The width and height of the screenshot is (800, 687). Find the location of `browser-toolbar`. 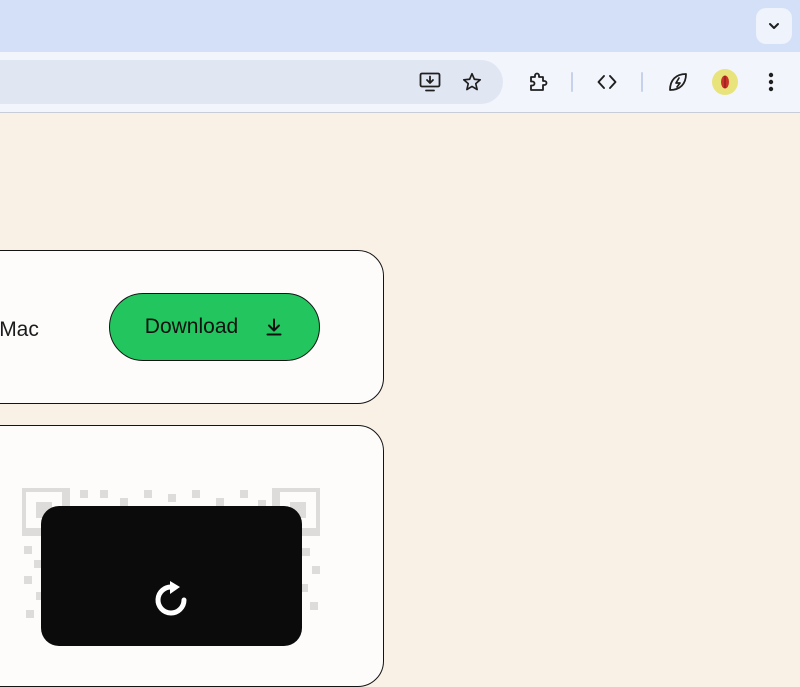

browser-toolbar is located at coordinates (400, 82).